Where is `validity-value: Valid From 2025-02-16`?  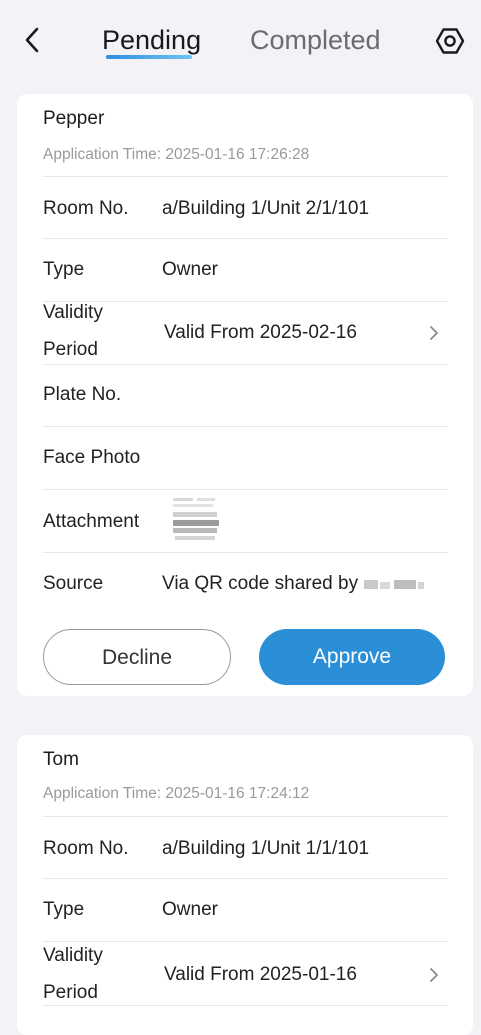
validity-value: Valid From 2025-02-16 is located at coordinates (260, 333).